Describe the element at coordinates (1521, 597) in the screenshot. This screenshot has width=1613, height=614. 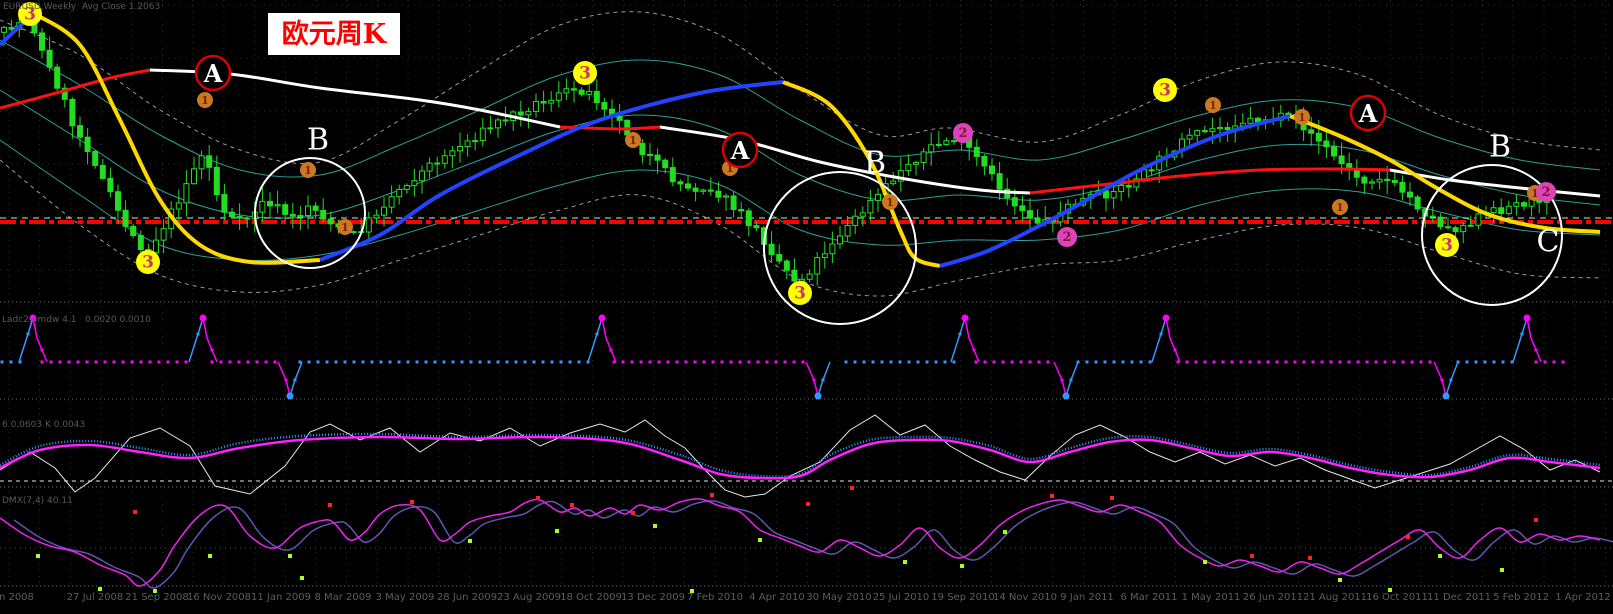
I see `x-axis-label: 5 Feb 2012` at that location.